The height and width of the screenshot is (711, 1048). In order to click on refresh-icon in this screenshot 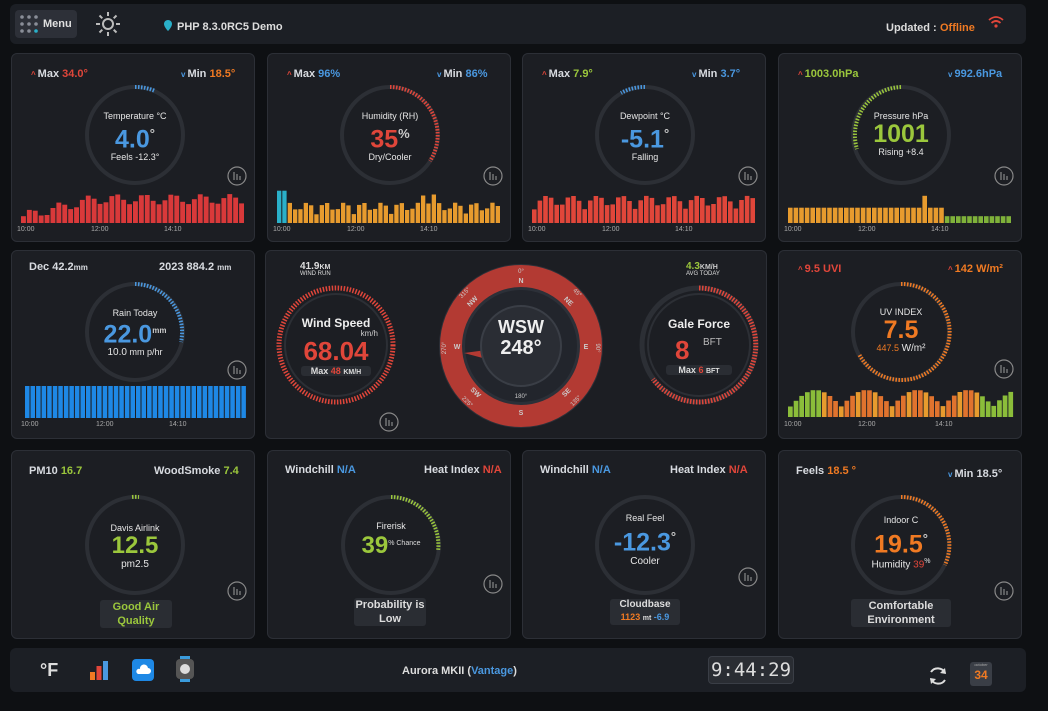, I will do `click(938, 676)`.